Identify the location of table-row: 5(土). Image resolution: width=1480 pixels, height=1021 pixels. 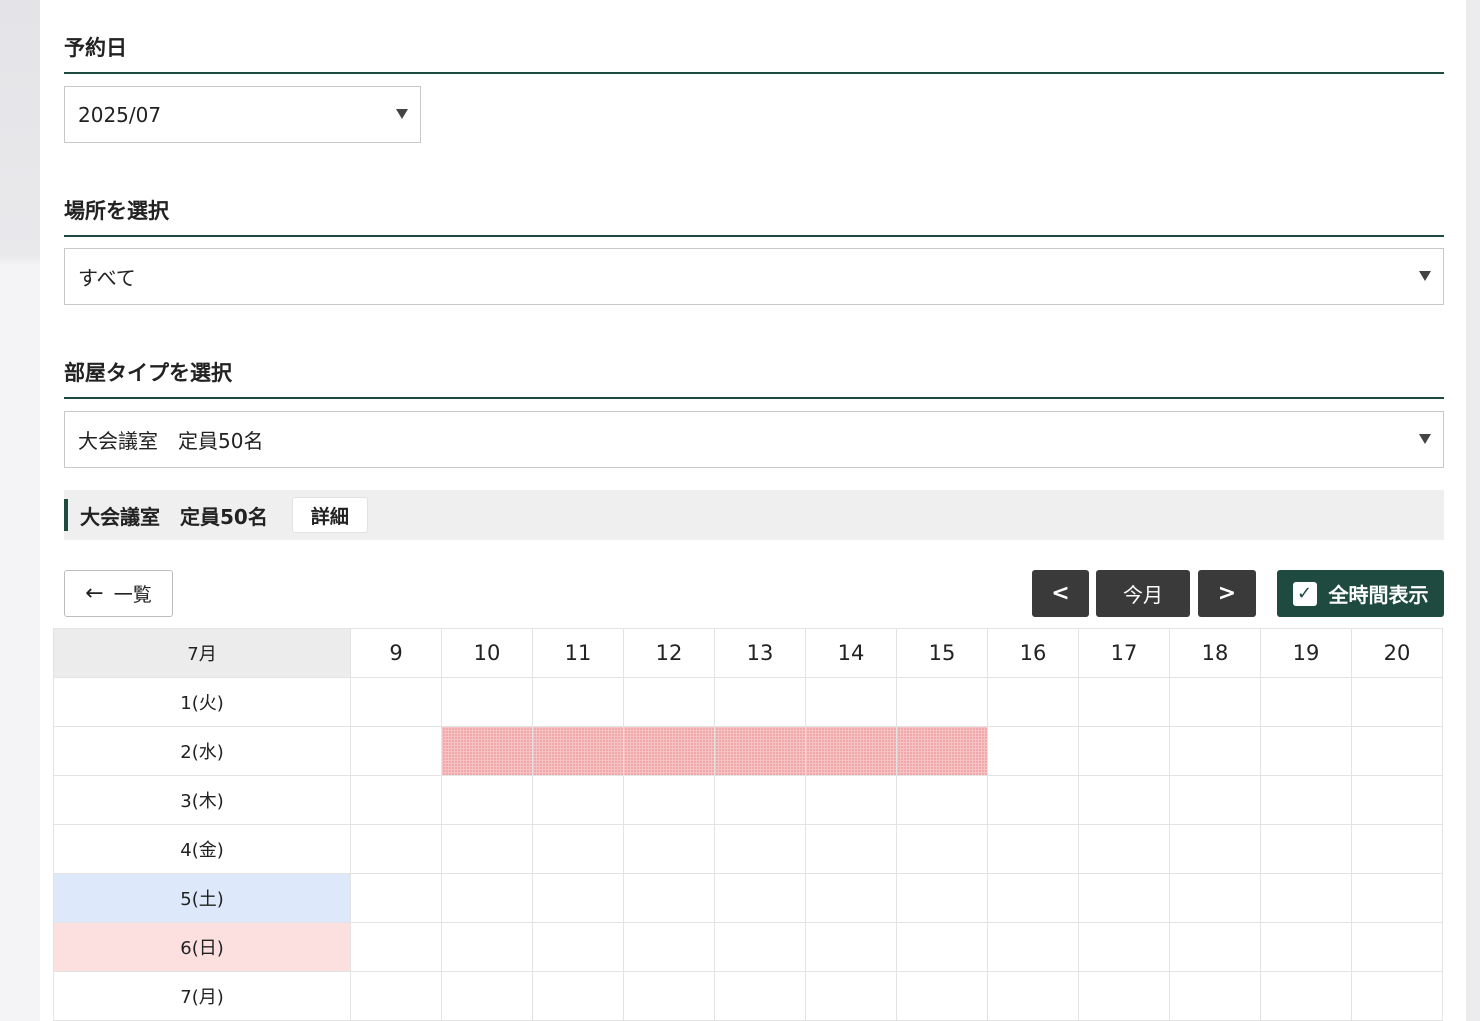
(748, 898).